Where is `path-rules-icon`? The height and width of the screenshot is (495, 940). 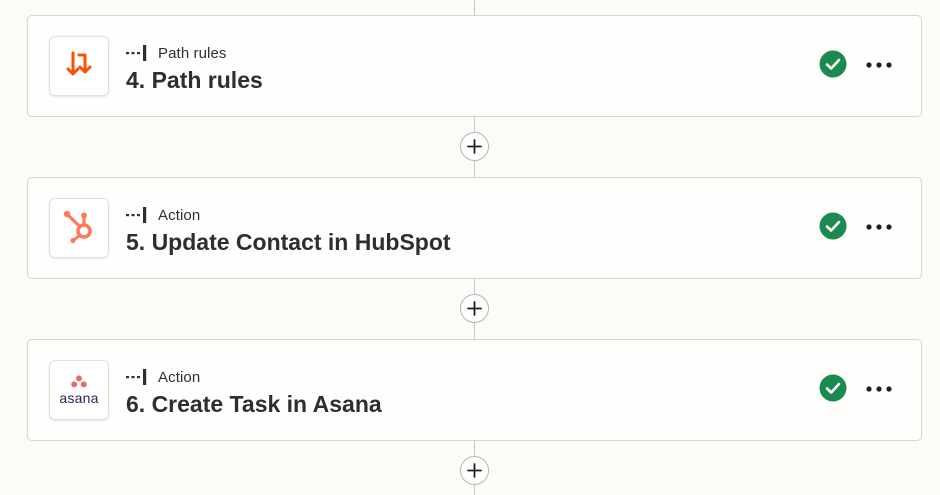
path-rules-icon is located at coordinates (79, 66).